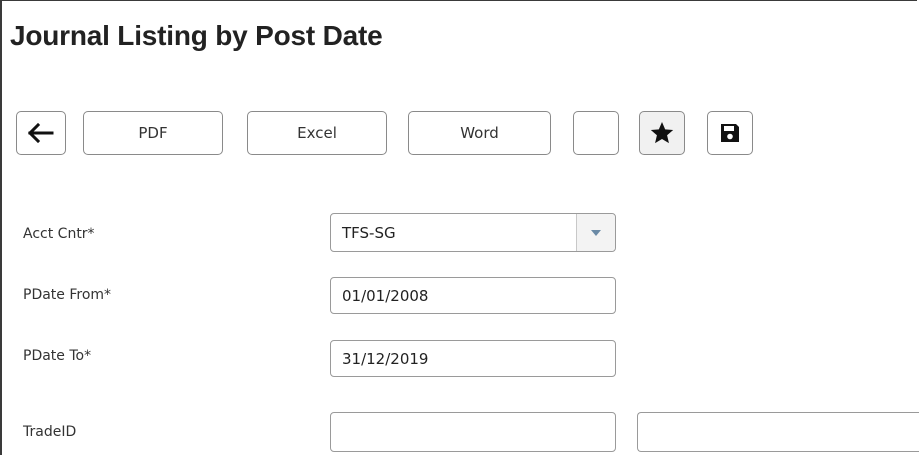 The height and width of the screenshot is (457, 919). I want to click on floppy-disk-icon, so click(730, 133).